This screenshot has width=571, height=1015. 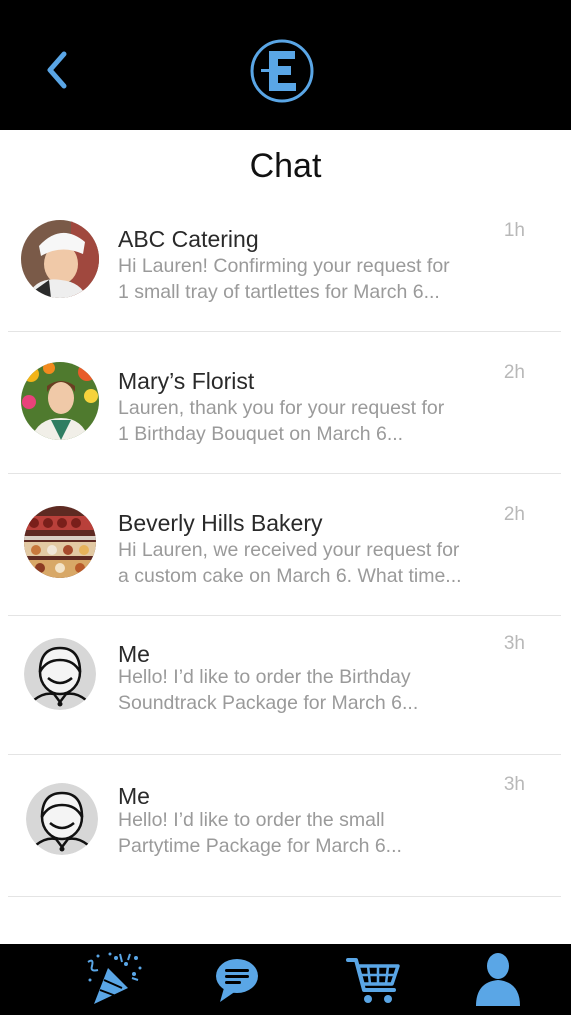 I want to click on profile-icon, so click(x=498, y=979).